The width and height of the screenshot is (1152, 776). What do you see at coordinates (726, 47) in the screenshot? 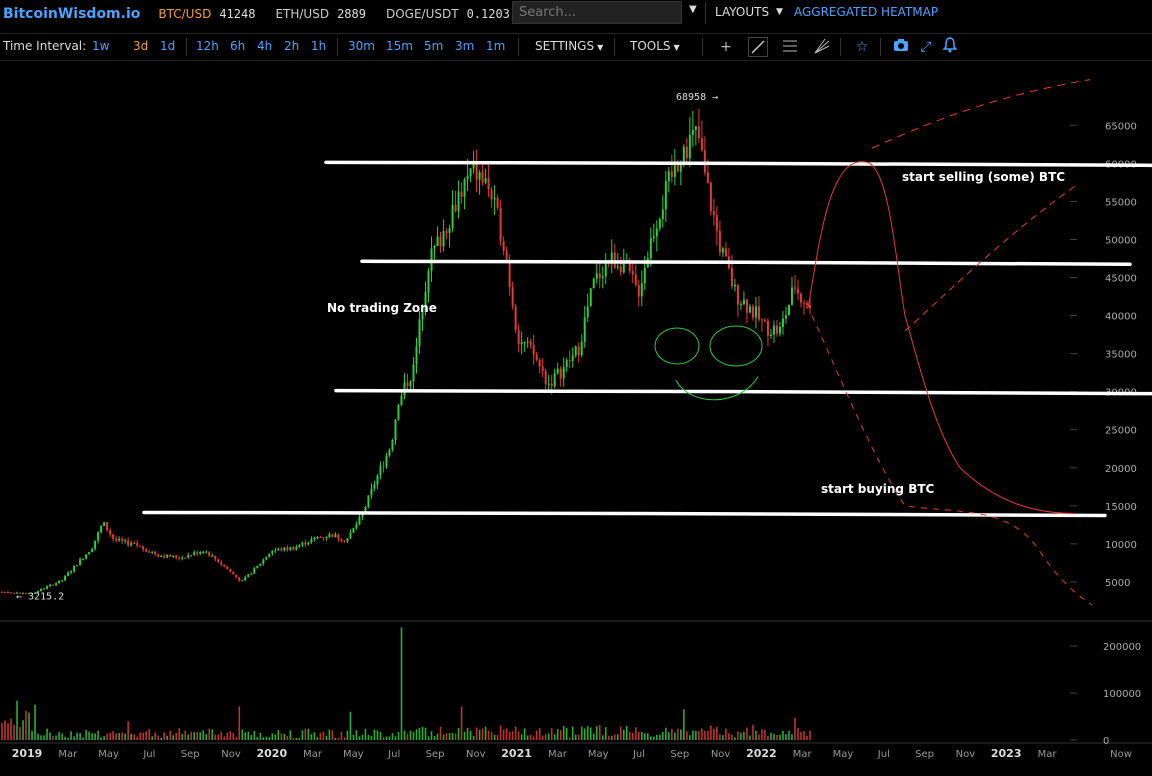
I see `crosshair-icon: +` at bounding box center [726, 47].